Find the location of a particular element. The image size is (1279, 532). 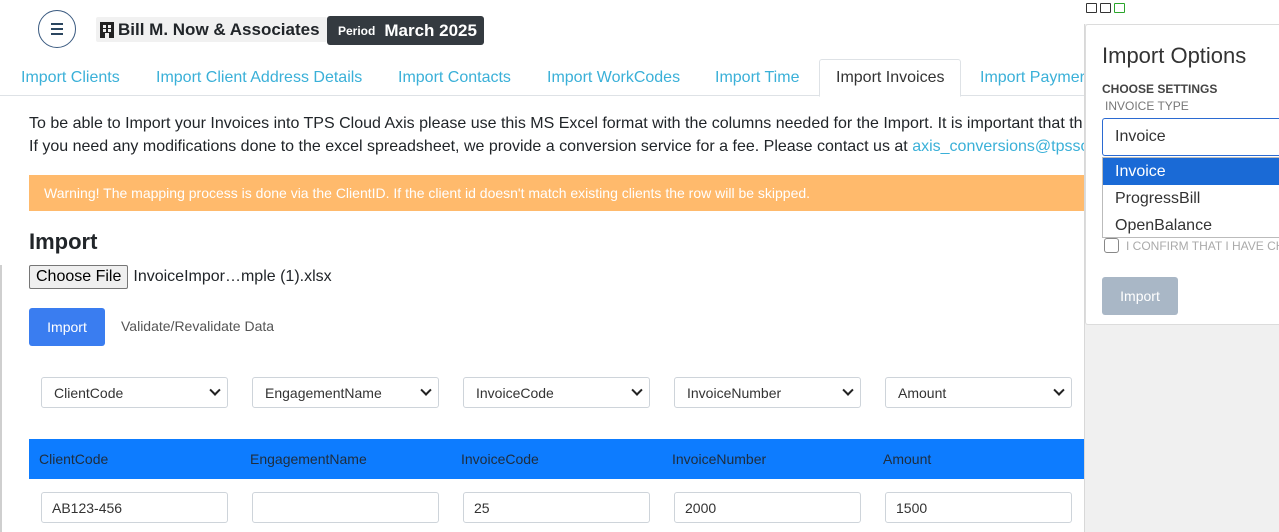

mapping-select-value: EngagementName is located at coordinates (323, 392).